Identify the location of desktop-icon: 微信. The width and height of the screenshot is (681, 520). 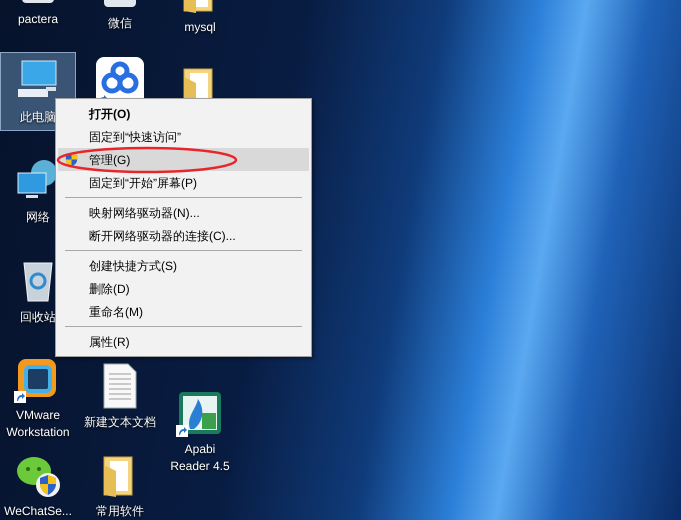
(120, 18).